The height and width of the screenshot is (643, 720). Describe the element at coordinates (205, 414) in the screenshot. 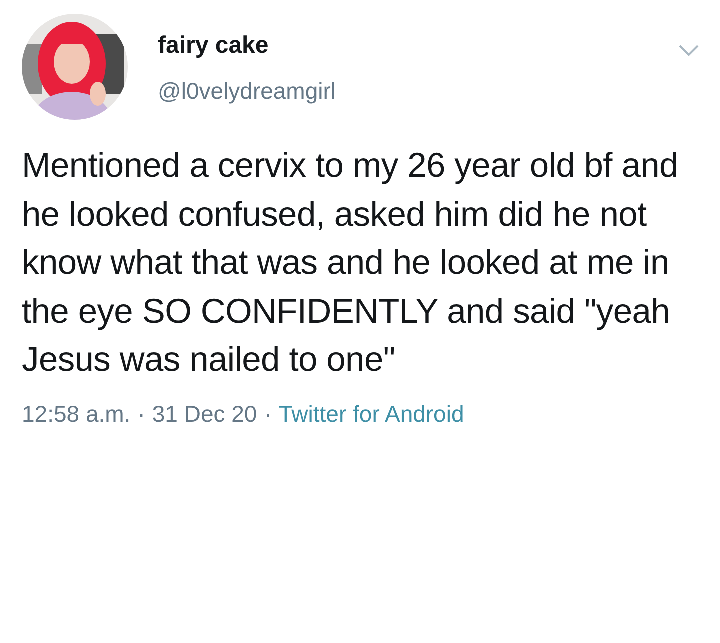

I see `tweet-date: 31 Dec 20` at that location.